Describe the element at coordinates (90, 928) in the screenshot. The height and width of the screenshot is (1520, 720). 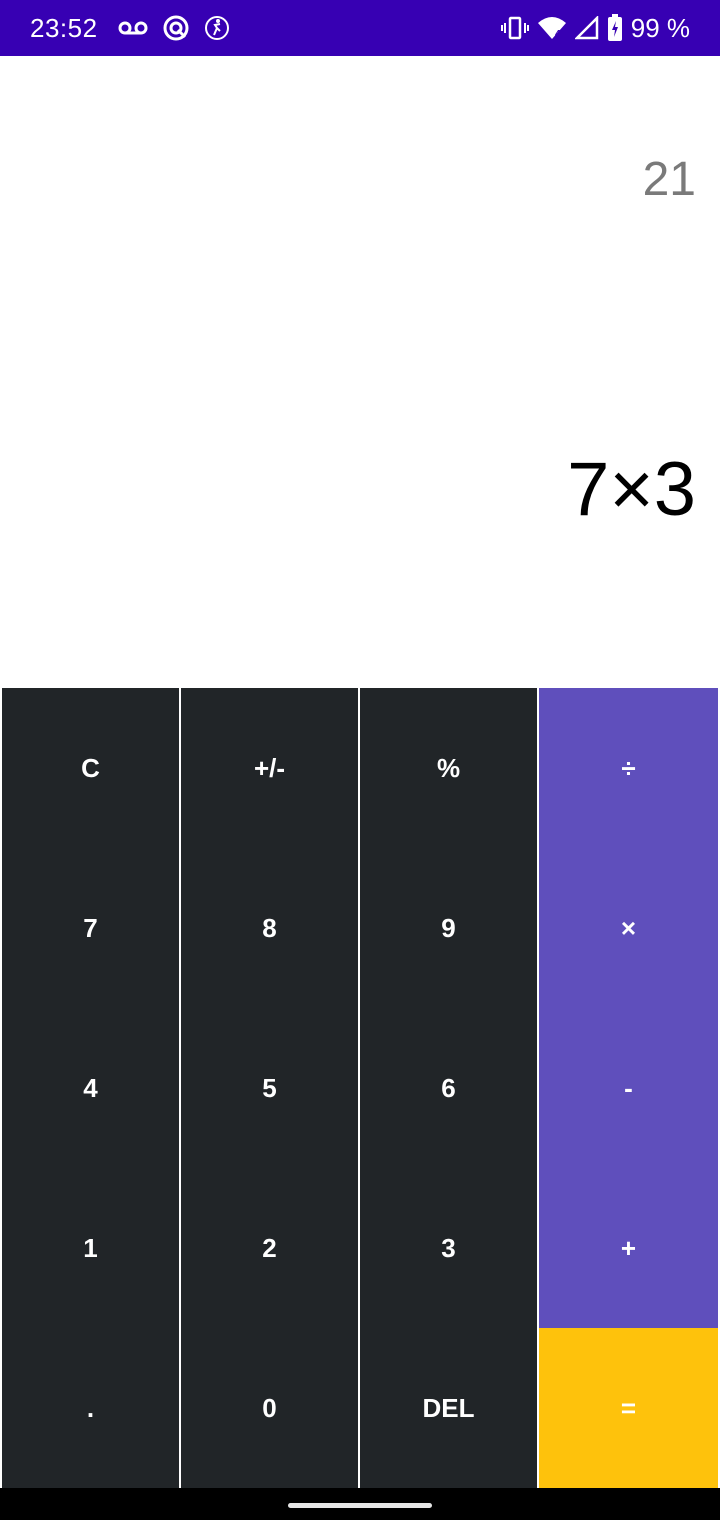
I see `digit-7-button: 7` at that location.